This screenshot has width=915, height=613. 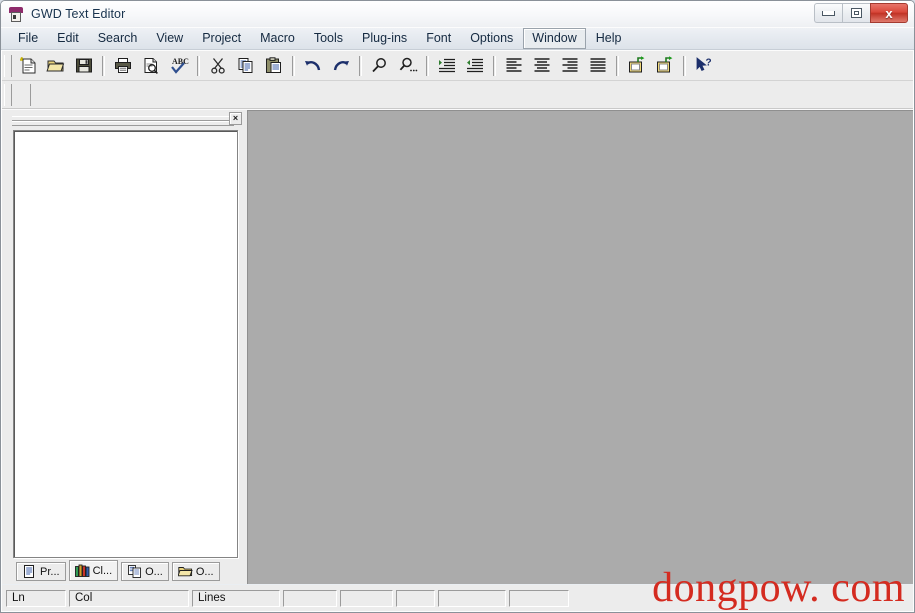 I want to click on window-controls: x, so click(x=861, y=13).